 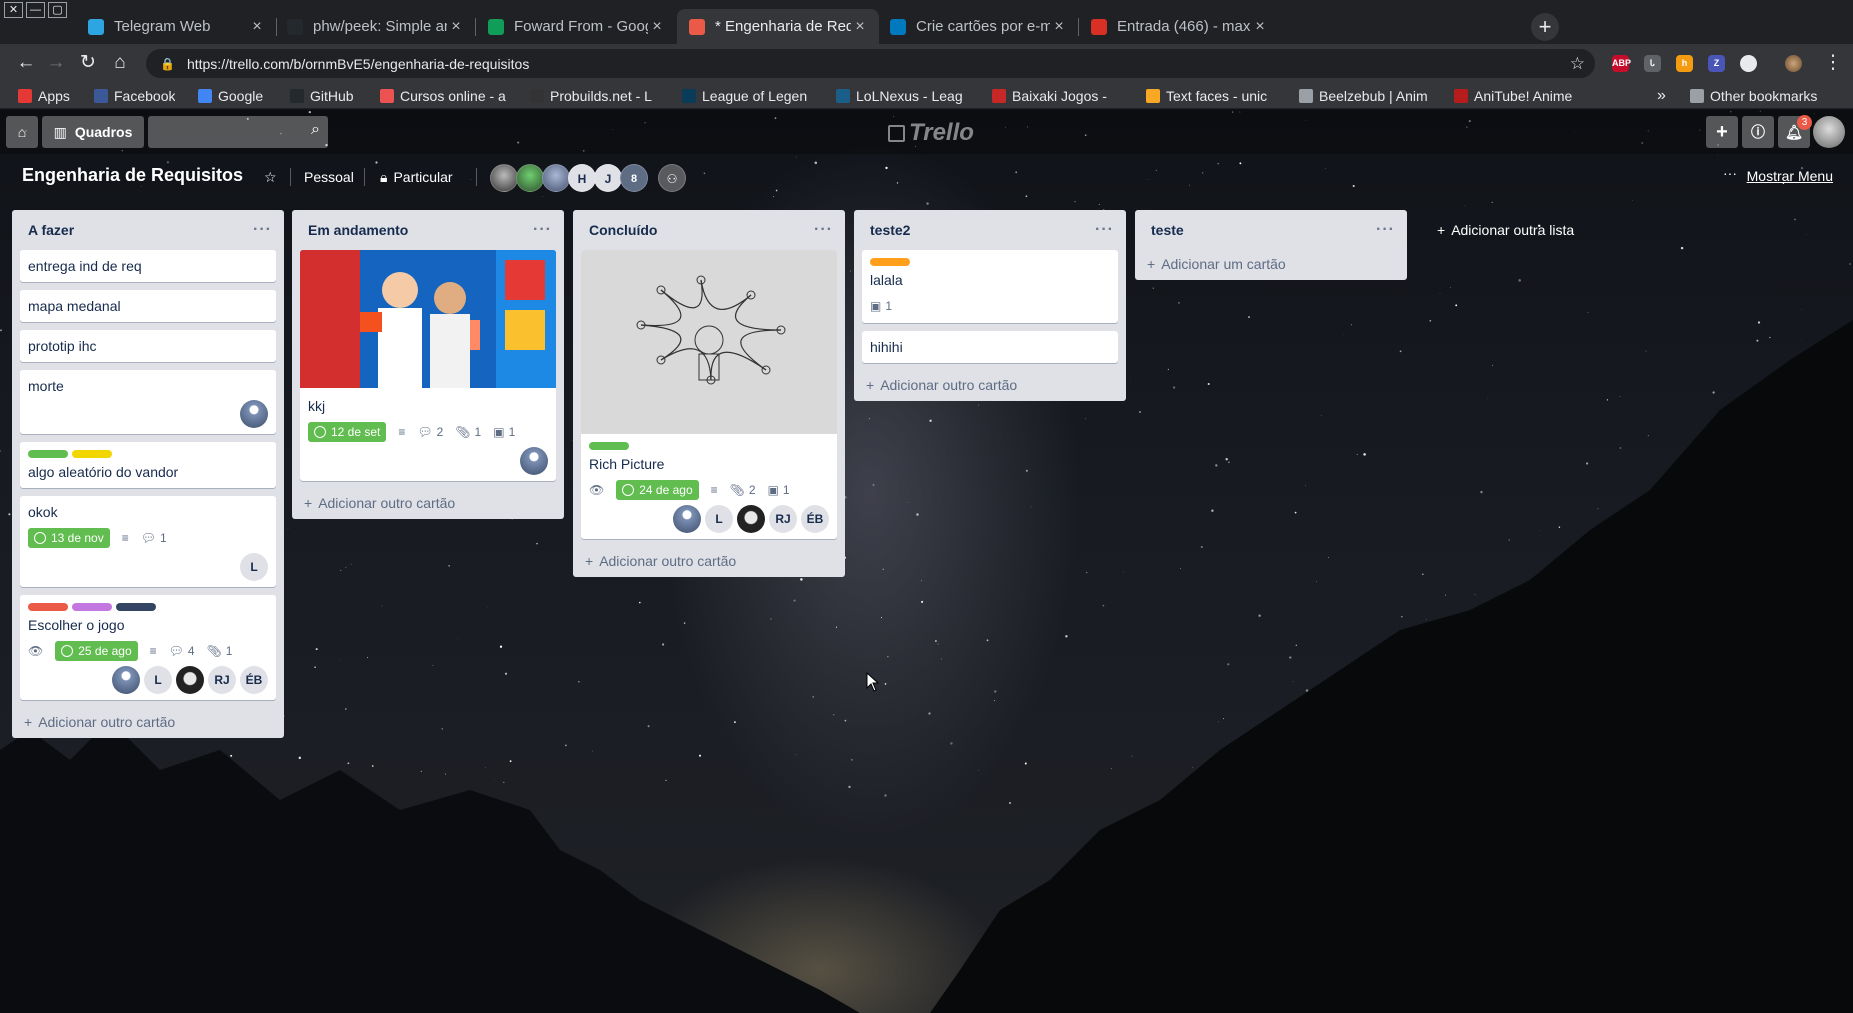 I want to click on browser-tab: Foward From - Google Sh×, so click(x=576, y=26).